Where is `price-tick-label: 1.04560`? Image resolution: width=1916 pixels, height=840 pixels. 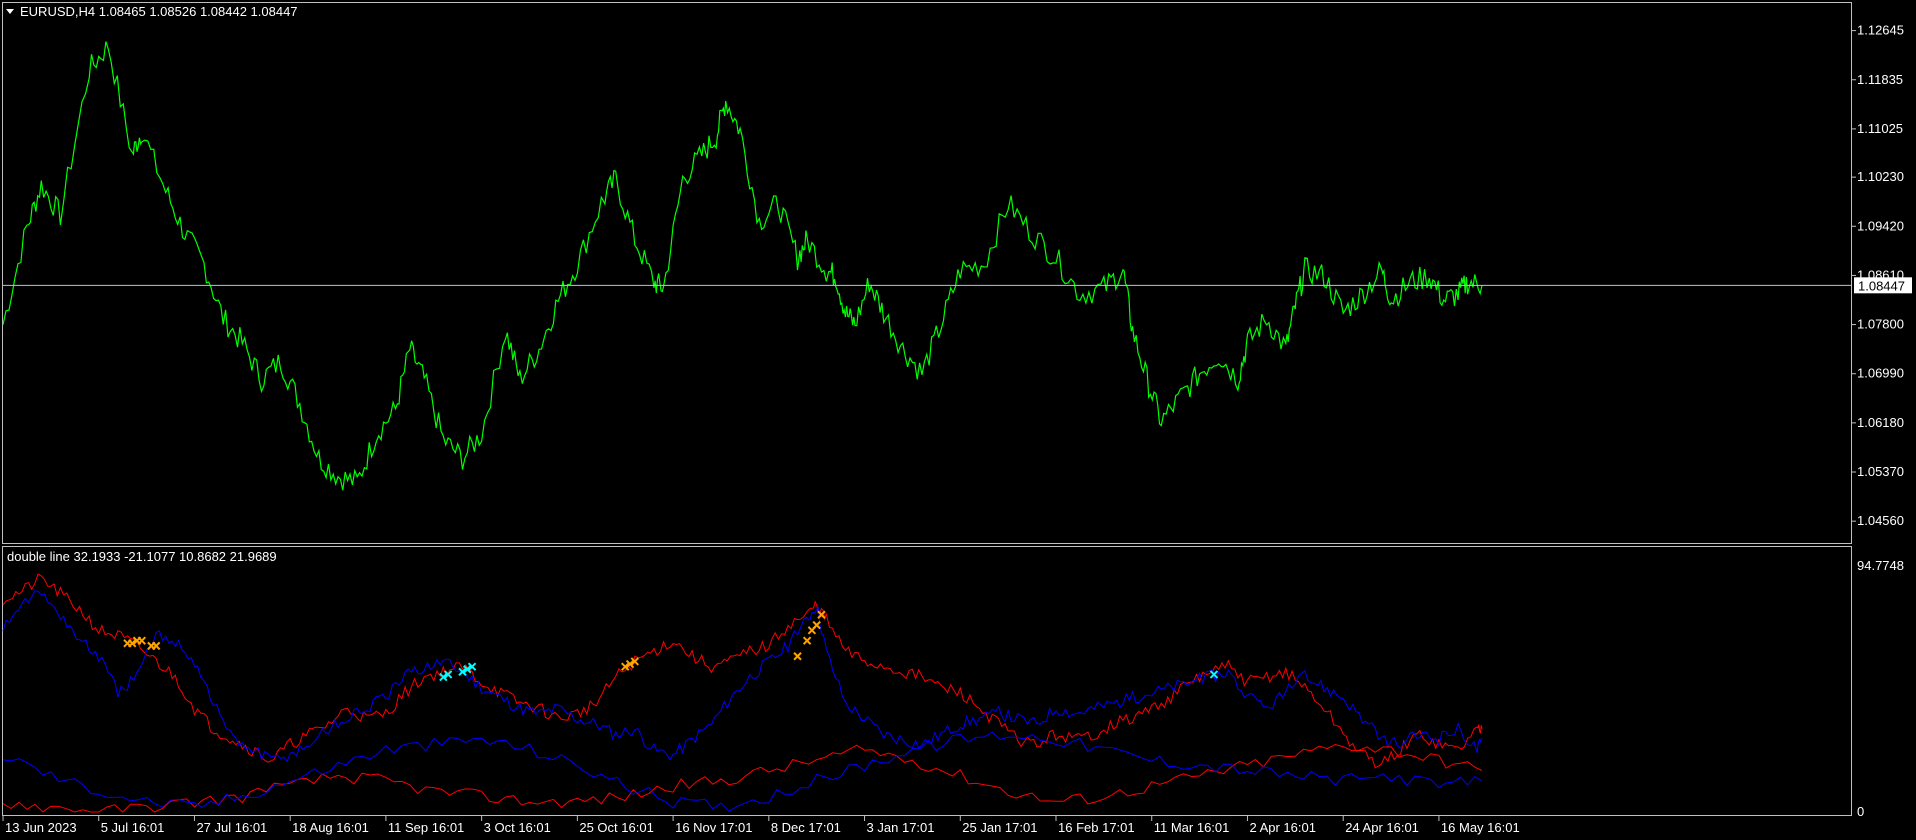
price-tick-label: 1.04560 is located at coordinates (1880, 520).